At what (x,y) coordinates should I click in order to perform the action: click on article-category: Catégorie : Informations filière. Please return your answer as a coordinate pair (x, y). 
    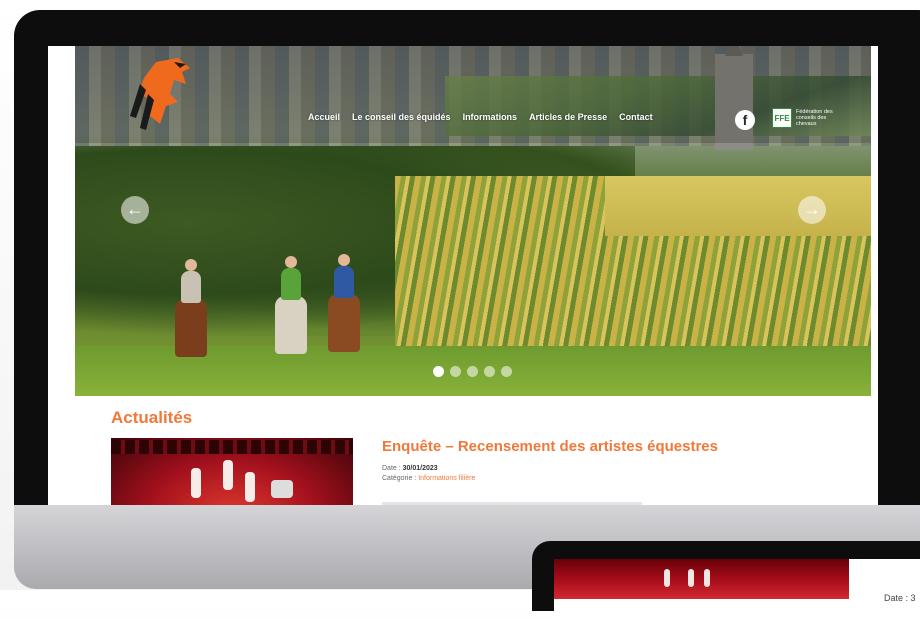
    Looking at the image, I should click on (429, 478).